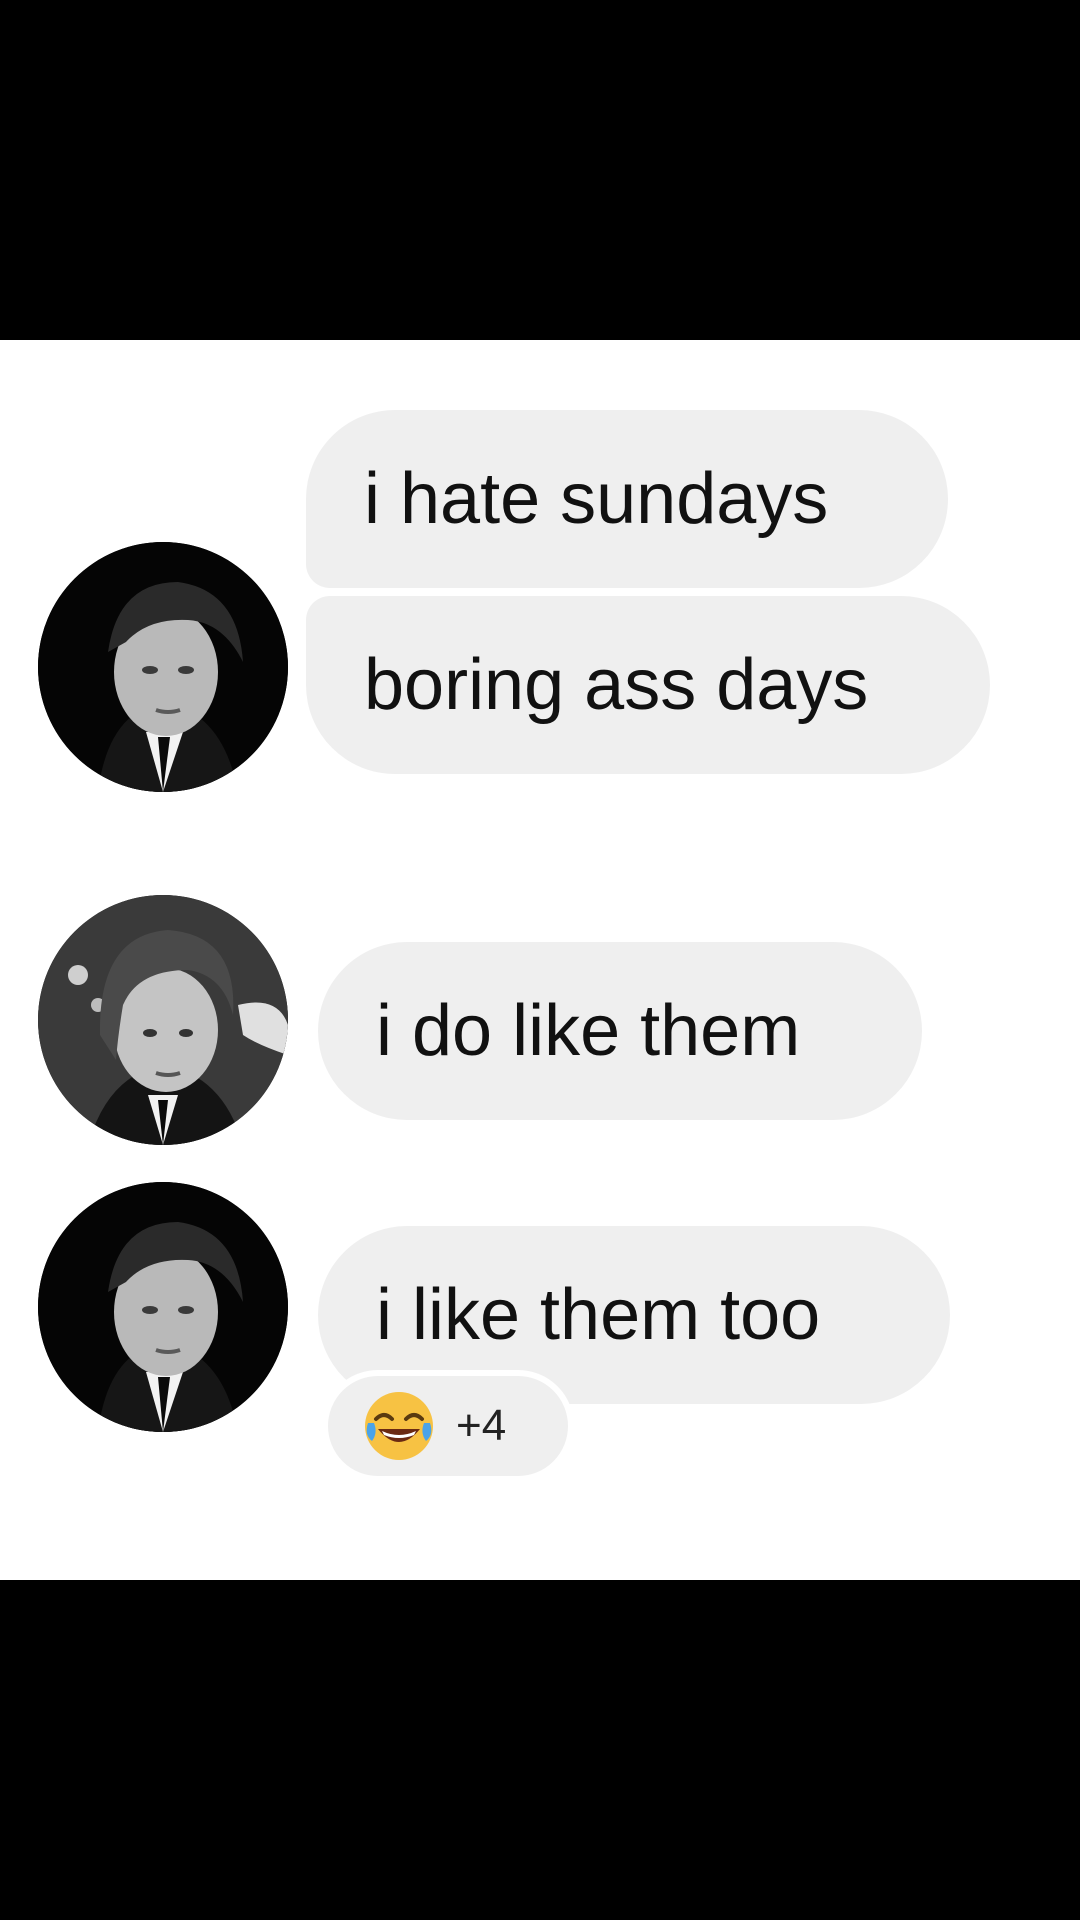 Image resolution: width=1080 pixels, height=1920 pixels. What do you see at coordinates (448, 1426) in the screenshot?
I see `reaction-badge: +4` at bounding box center [448, 1426].